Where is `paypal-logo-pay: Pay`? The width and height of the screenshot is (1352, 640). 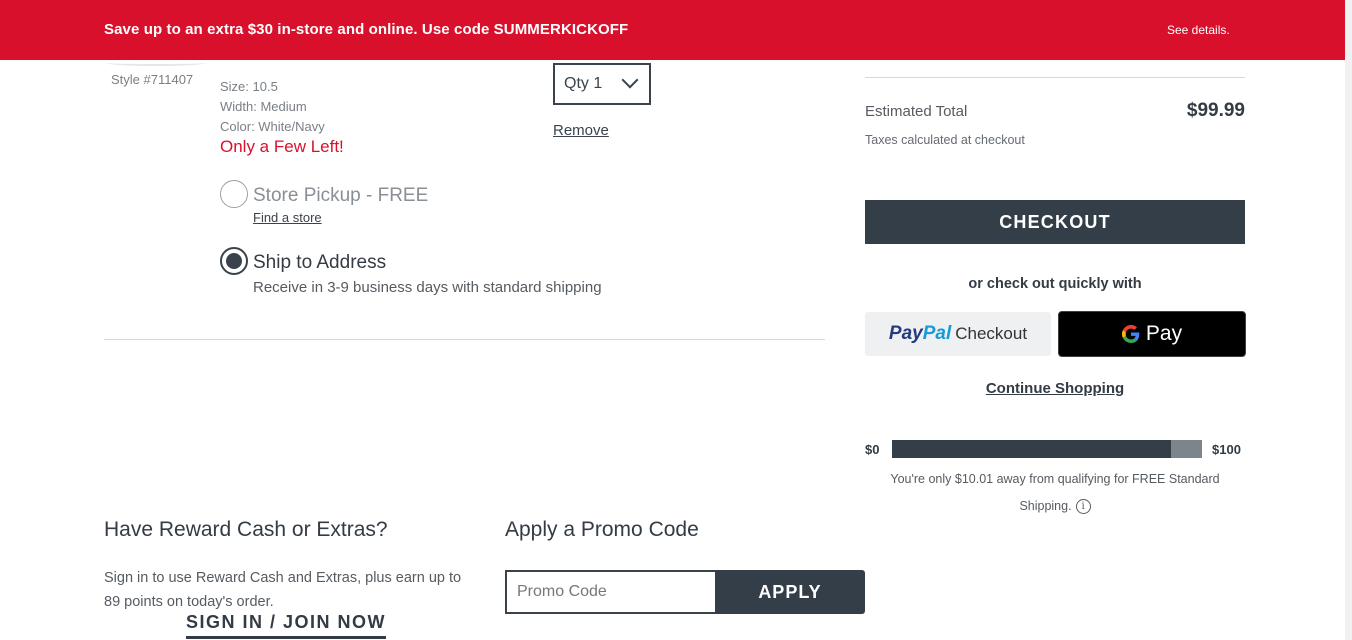 paypal-logo-pay: Pay is located at coordinates (905, 333).